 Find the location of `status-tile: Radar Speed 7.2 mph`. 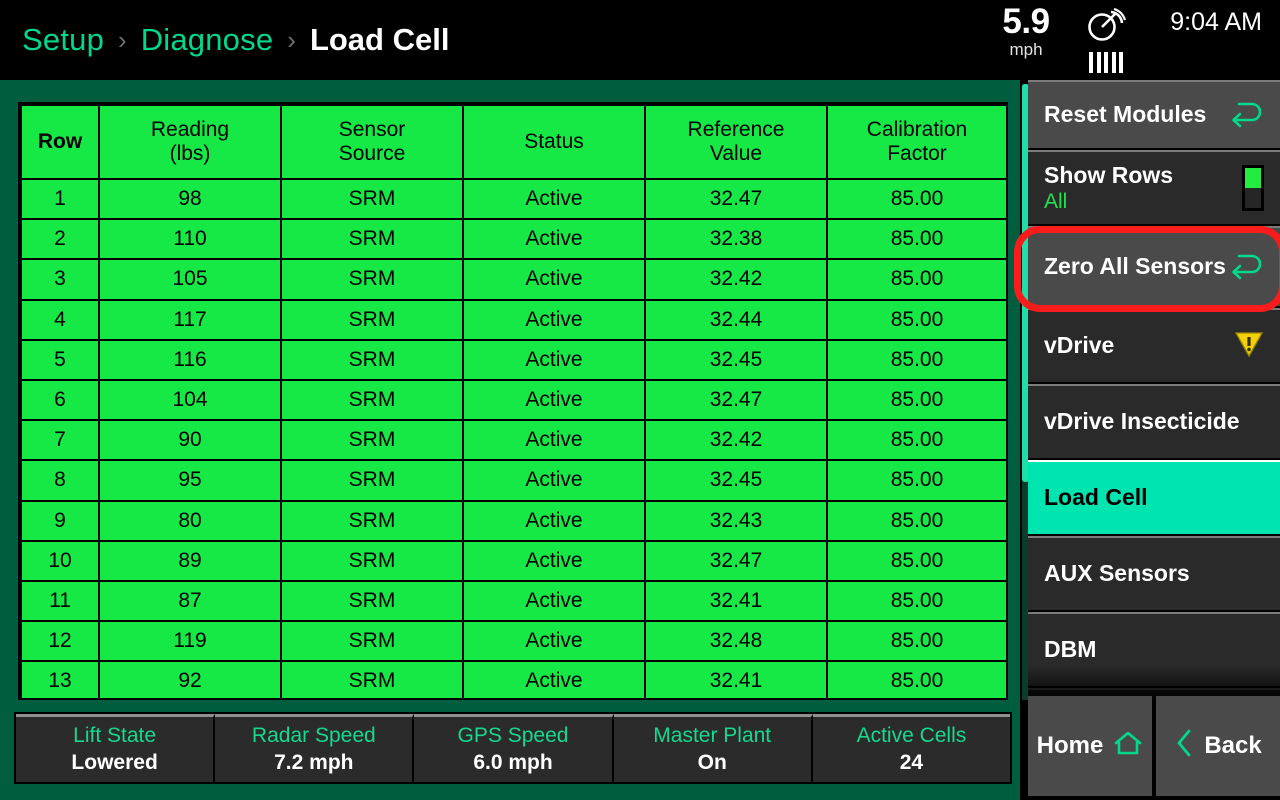

status-tile: Radar Speed 7.2 mph is located at coordinates (315, 748).